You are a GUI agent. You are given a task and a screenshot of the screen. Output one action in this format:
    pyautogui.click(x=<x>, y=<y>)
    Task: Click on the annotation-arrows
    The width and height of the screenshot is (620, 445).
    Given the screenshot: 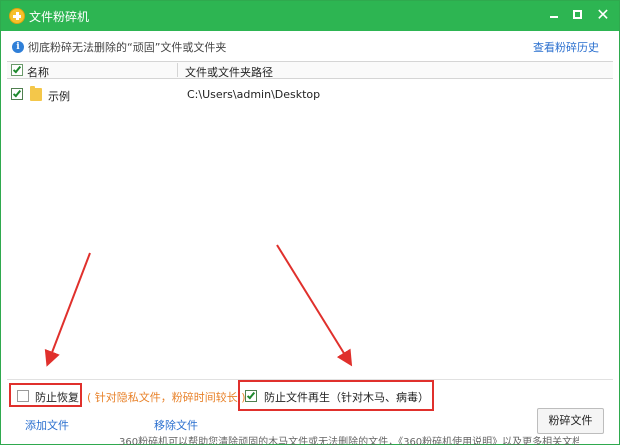 What is the action you would take?
    pyautogui.click(x=198, y=305)
    